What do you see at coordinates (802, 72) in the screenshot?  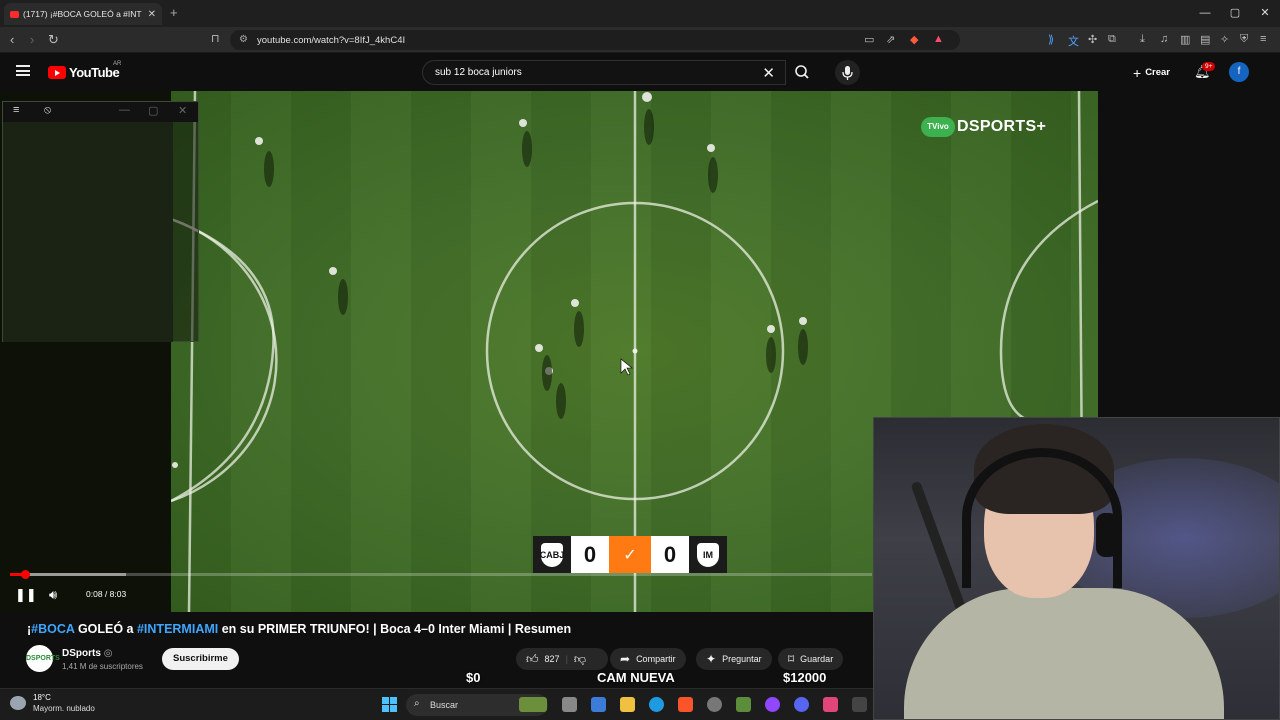 I see `search-icon` at bounding box center [802, 72].